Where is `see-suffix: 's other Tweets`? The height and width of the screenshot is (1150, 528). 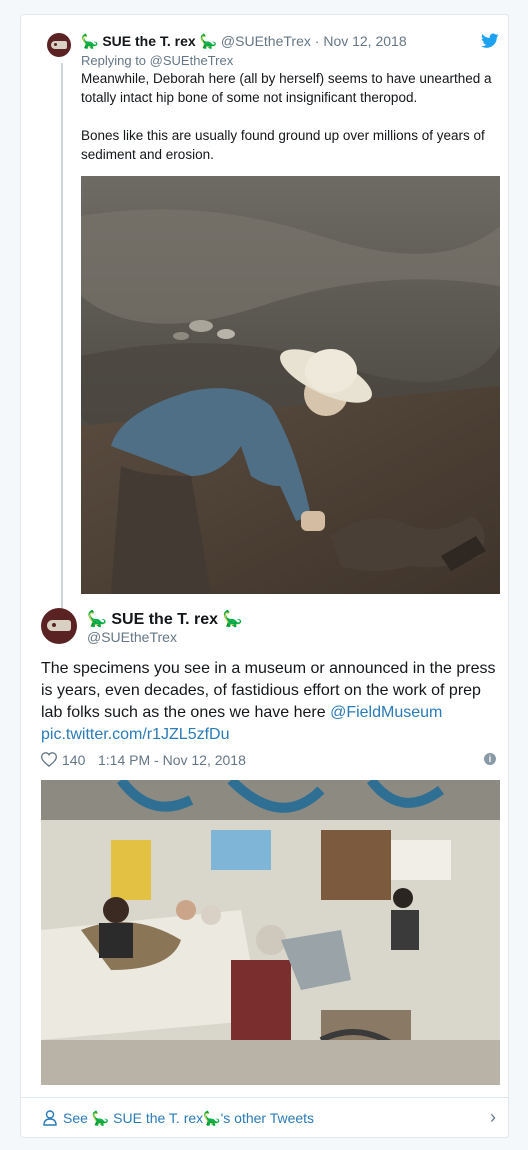
see-suffix: 's other Tweets is located at coordinates (267, 1118).